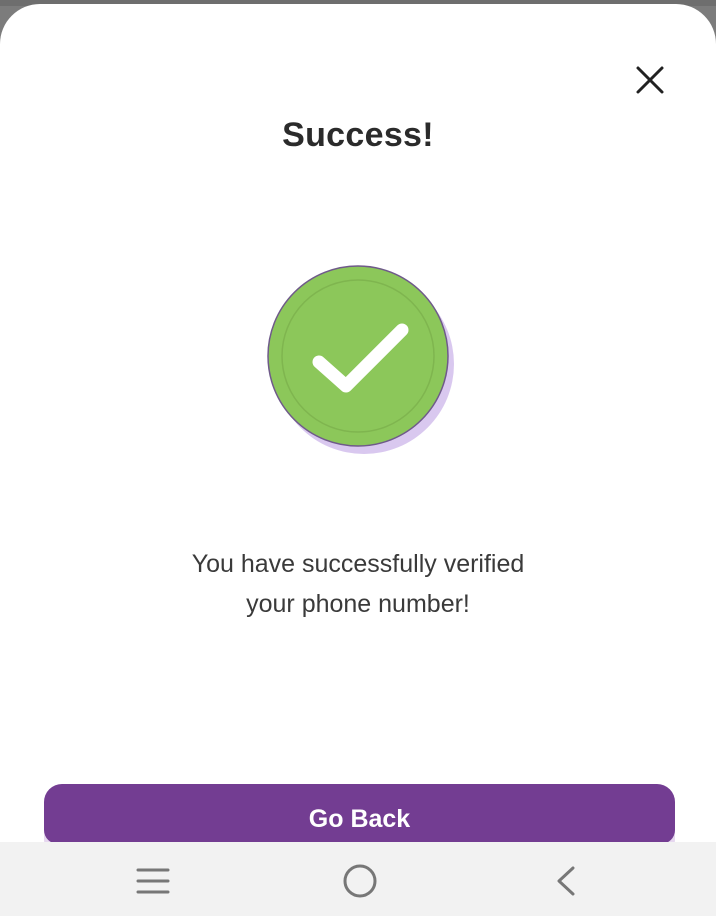  I want to click on recent-apps-icon, so click(153, 881).